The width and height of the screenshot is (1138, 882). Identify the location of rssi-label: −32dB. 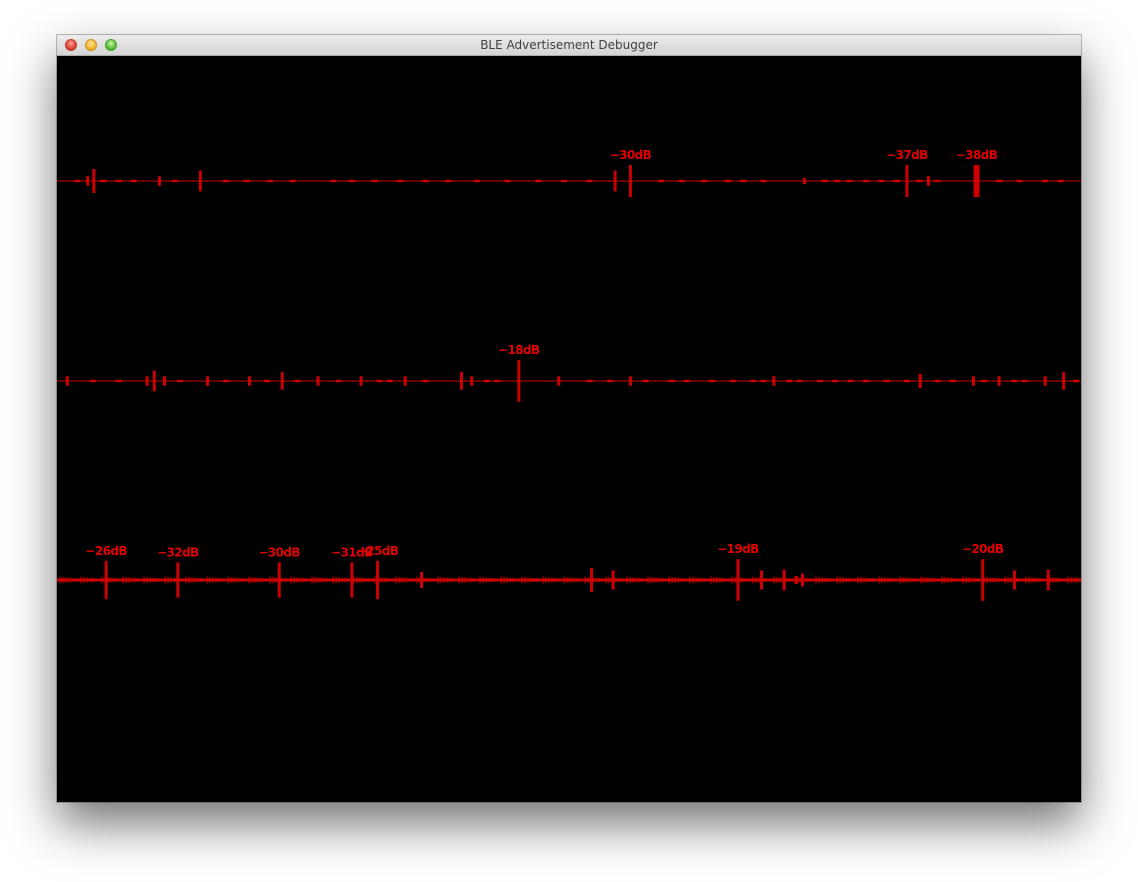
(178, 552).